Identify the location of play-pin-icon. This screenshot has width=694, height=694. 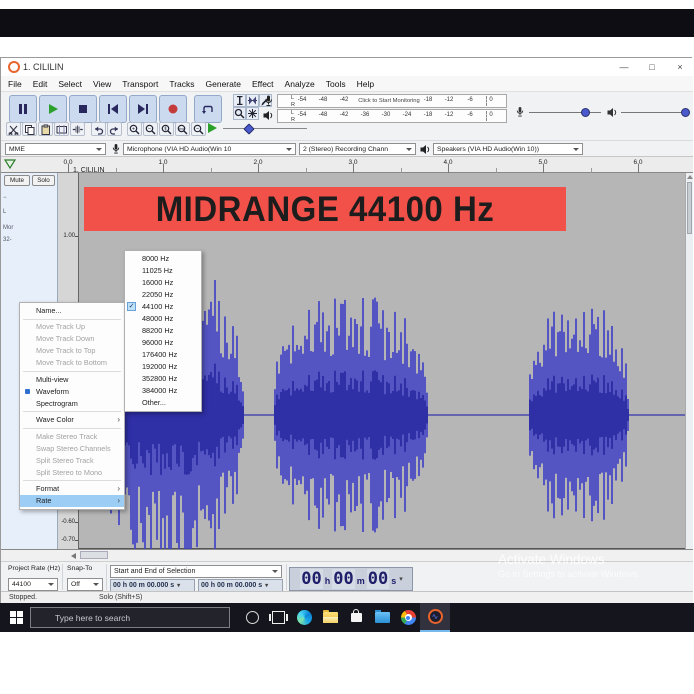
(10, 164).